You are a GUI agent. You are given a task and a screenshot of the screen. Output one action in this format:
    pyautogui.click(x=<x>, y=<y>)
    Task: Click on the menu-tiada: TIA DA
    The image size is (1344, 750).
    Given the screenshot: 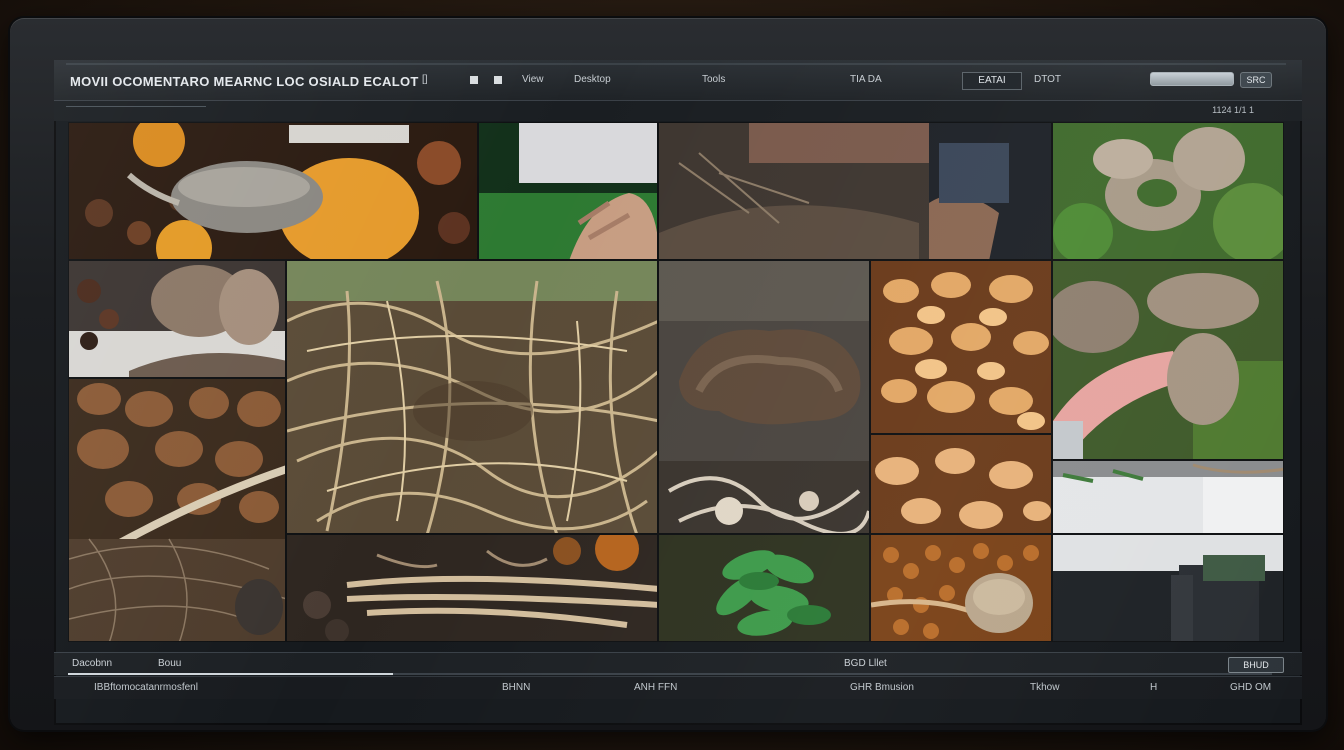 What is the action you would take?
    pyautogui.click(x=866, y=79)
    